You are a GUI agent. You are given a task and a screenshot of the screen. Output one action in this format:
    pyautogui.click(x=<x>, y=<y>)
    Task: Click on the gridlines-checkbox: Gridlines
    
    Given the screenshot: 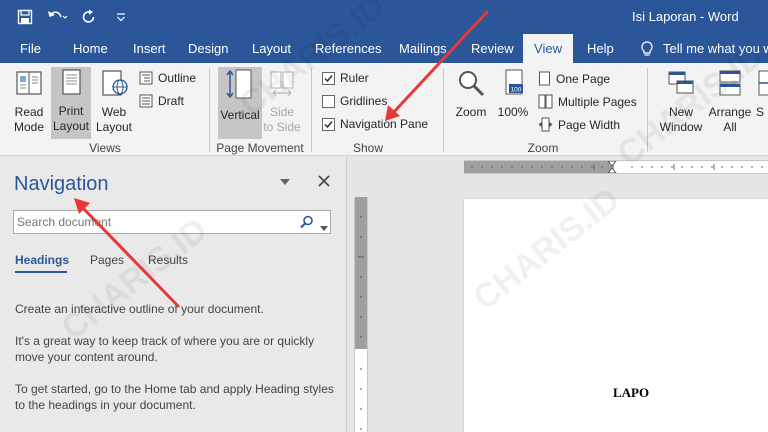 What is the action you would take?
    pyautogui.click(x=354, y=101)
    